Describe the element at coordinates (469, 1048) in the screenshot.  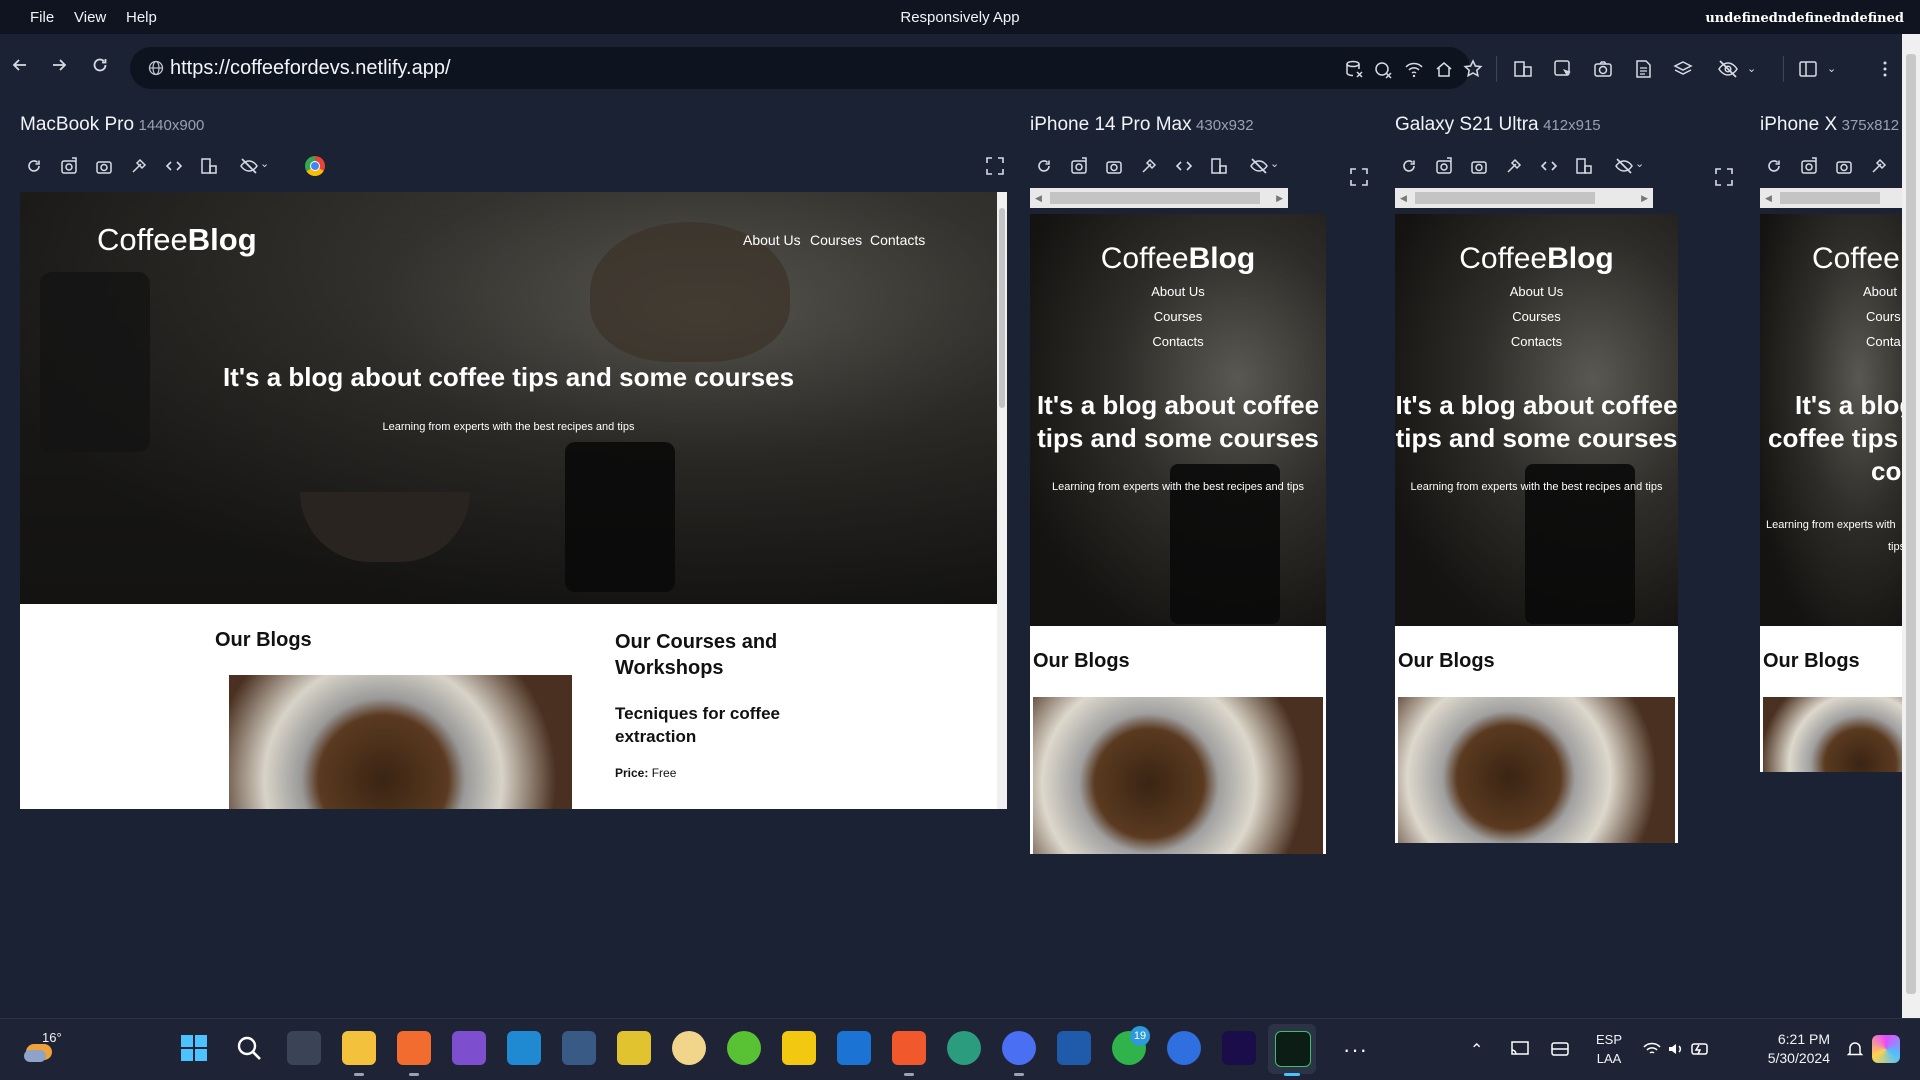
I see `visual-studio-app` at that location.